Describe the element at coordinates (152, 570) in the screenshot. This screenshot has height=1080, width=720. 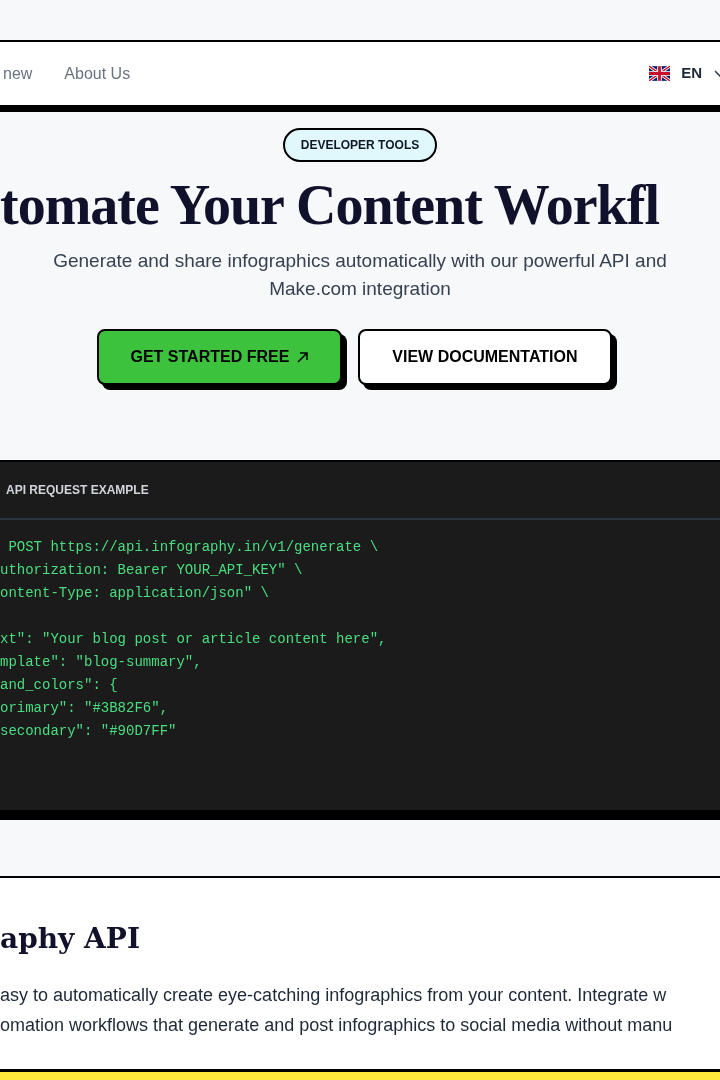
I see `code-line: uthorization: Bearer YOUR_API_KEY" \` at that location.